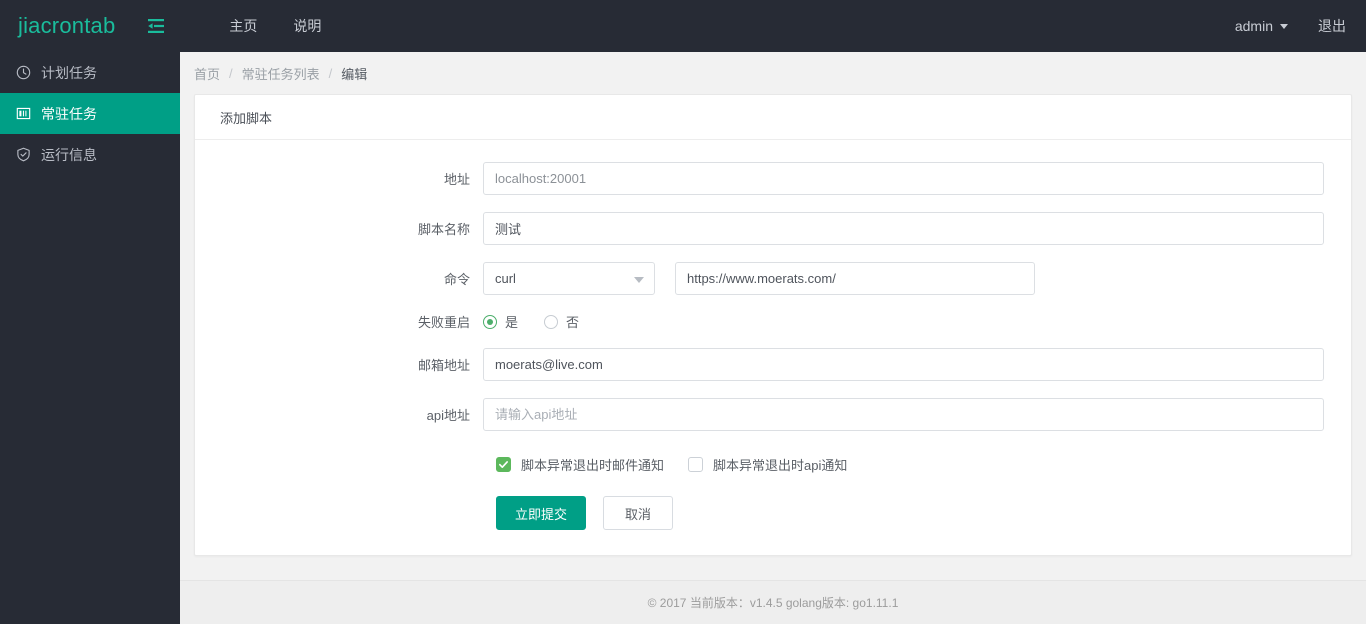 The image size is (1366, 624). I want to click on nav-right: admin 退出, so click(1300, 26).